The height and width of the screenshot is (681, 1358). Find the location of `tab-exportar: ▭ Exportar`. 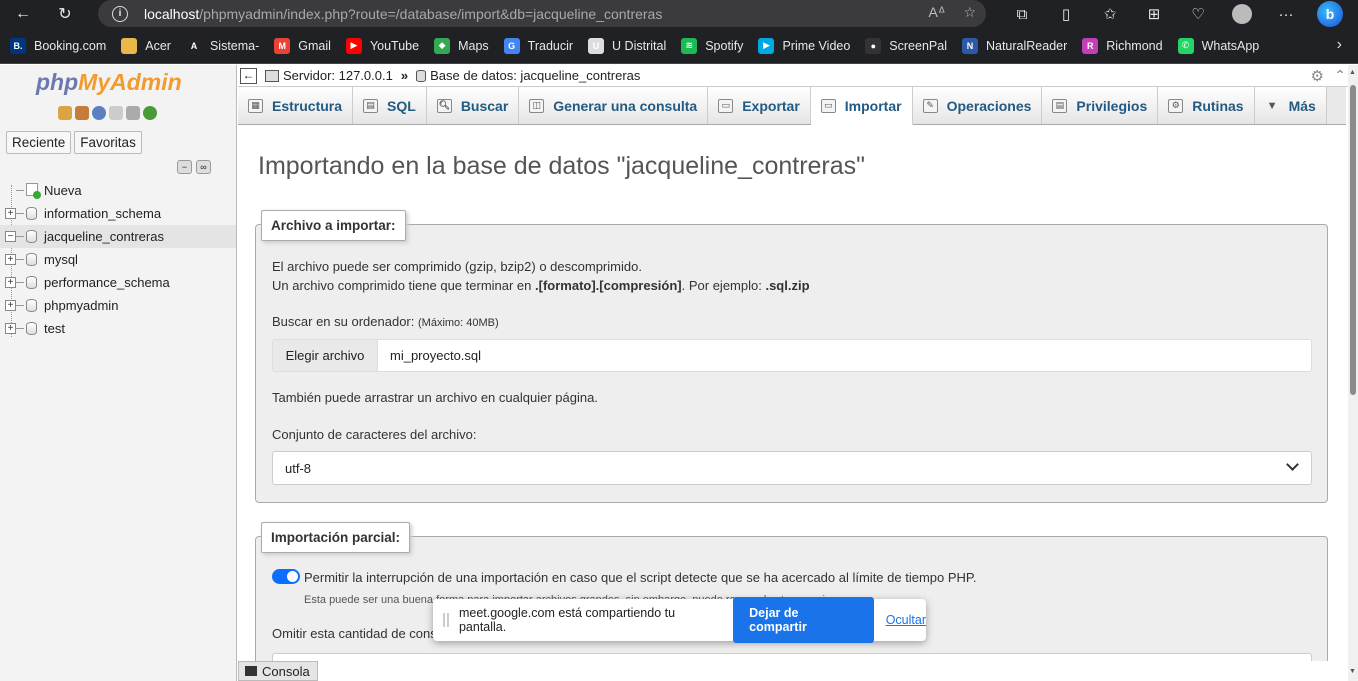

tab-exportar: ▭ Exportar is located at coordinates (759, 105).